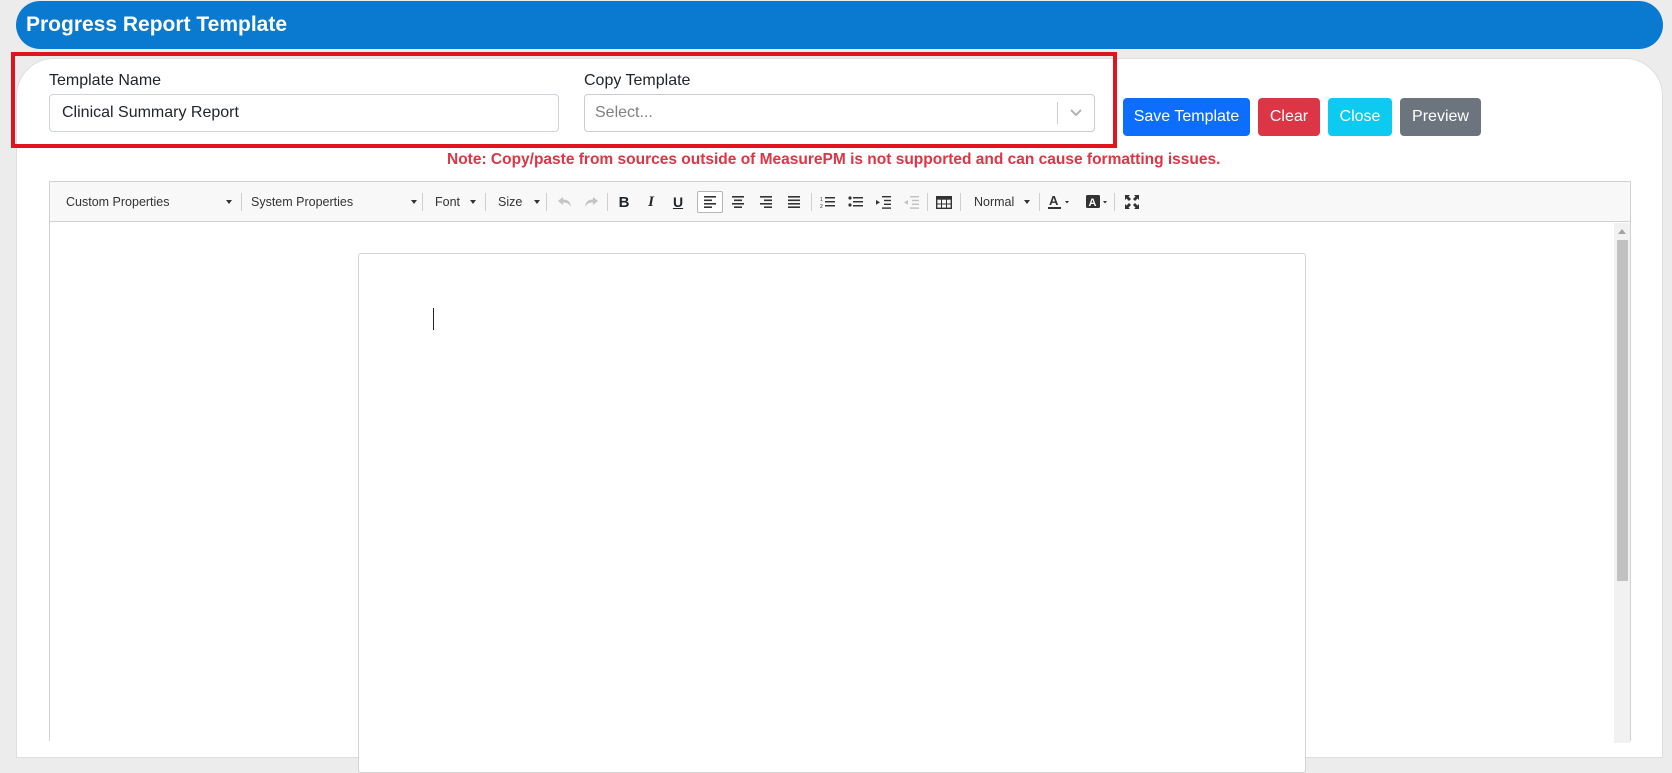 Image resolution: width=1672 pixels, height=773 pixels. I want to click on text-color-icon: A, so click(1060, 202).